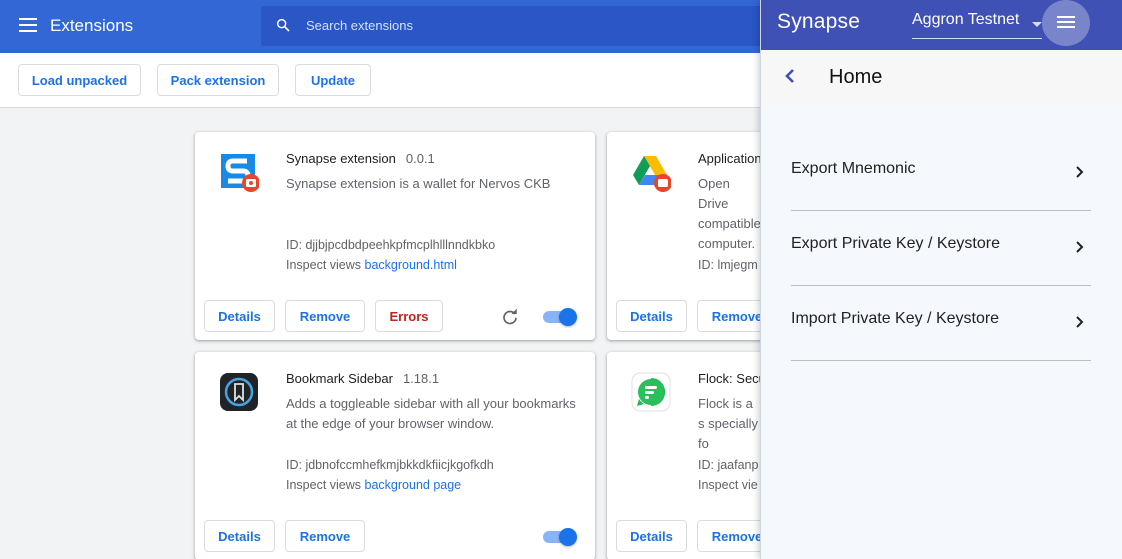 The width and height of the screenshot is (1122, 559). What do you see at coordinates (333, 80) in the screenshot?
I see `update-button: Update` at bounding box center [333, 80].